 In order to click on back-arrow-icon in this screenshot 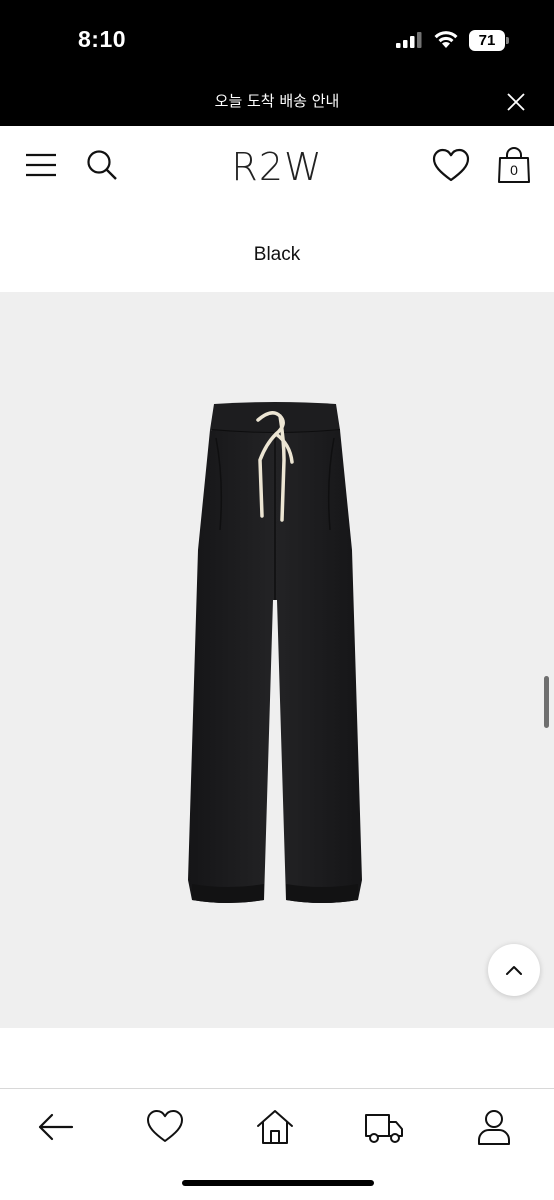, I will do `click(56, 1127)`.